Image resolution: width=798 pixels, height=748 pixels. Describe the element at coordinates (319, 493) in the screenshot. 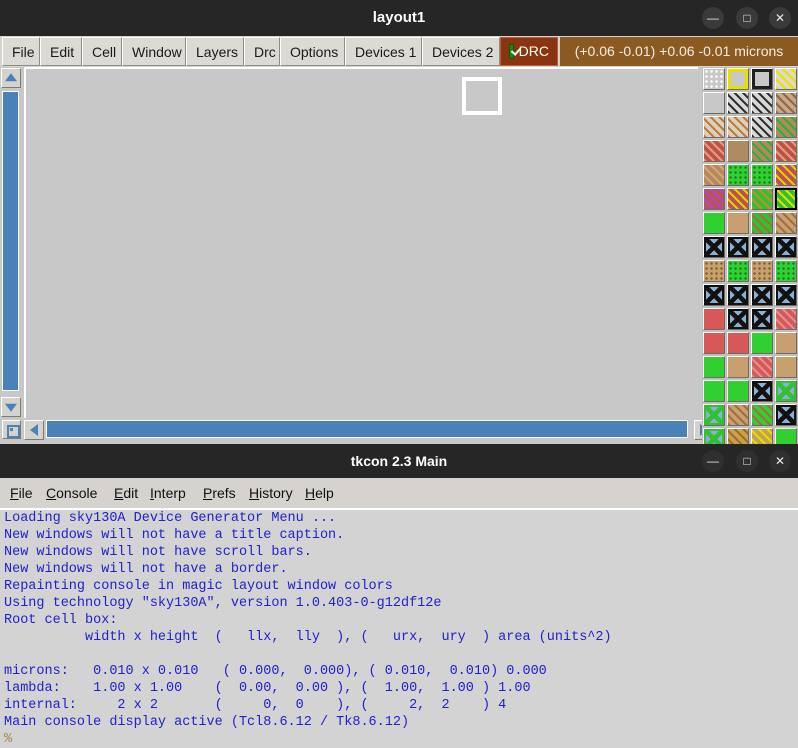

I see `tkcon-menu-help: Help` at that location.